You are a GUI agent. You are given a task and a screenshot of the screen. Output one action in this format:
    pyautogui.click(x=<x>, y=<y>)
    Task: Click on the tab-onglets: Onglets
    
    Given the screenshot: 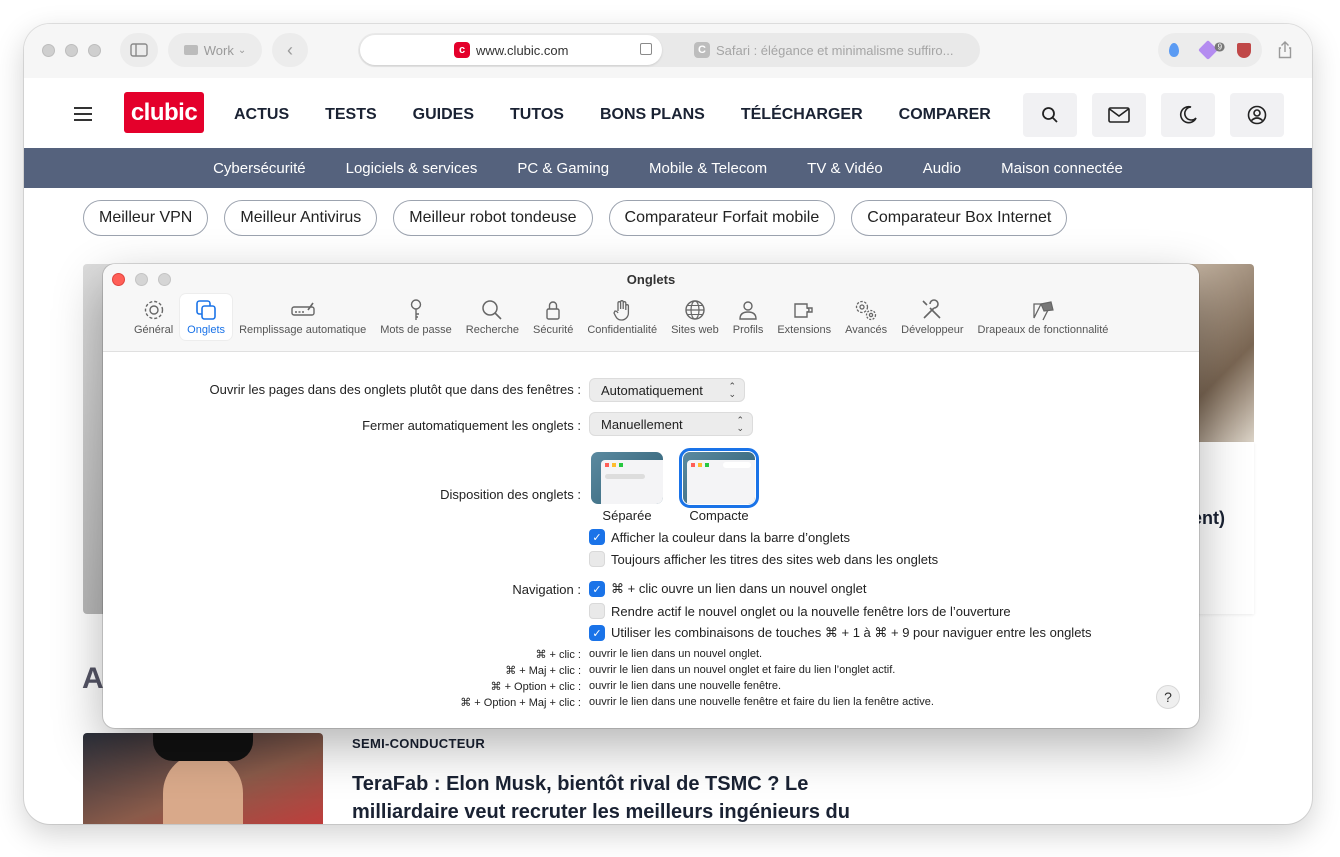 What is the action you would take?
    pyautogui.click(x=206, y=317)
    